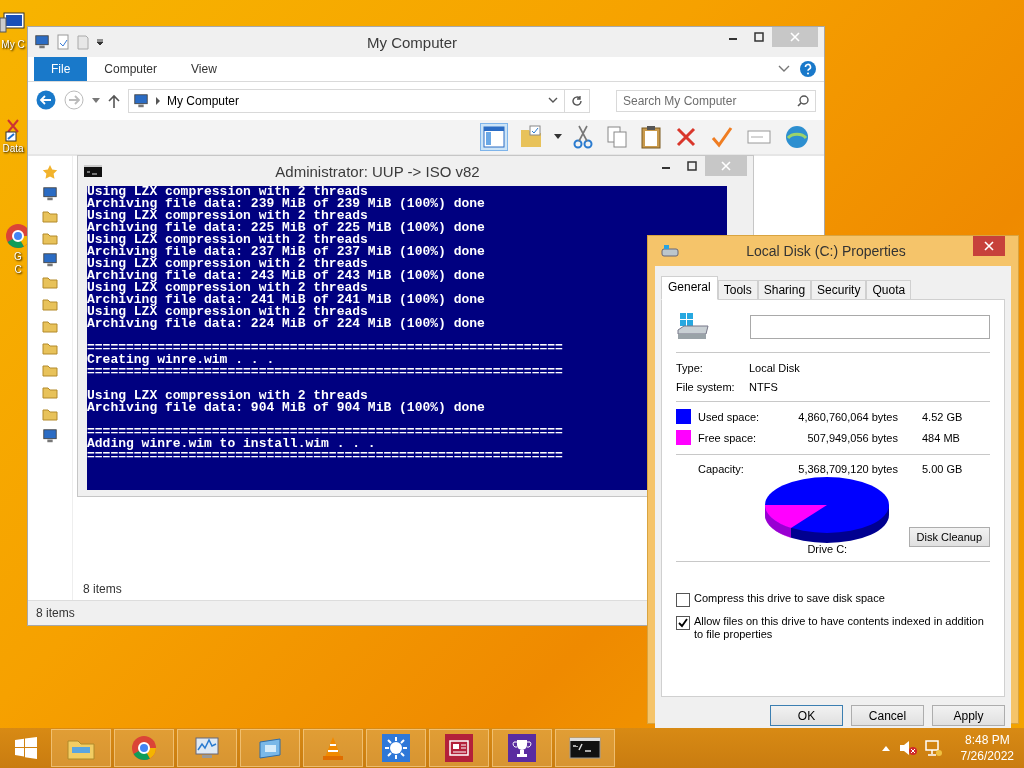  Describe the element at coordinates (716, 101) in the screenshot. I see `search-field: Search My Computer` at that location.